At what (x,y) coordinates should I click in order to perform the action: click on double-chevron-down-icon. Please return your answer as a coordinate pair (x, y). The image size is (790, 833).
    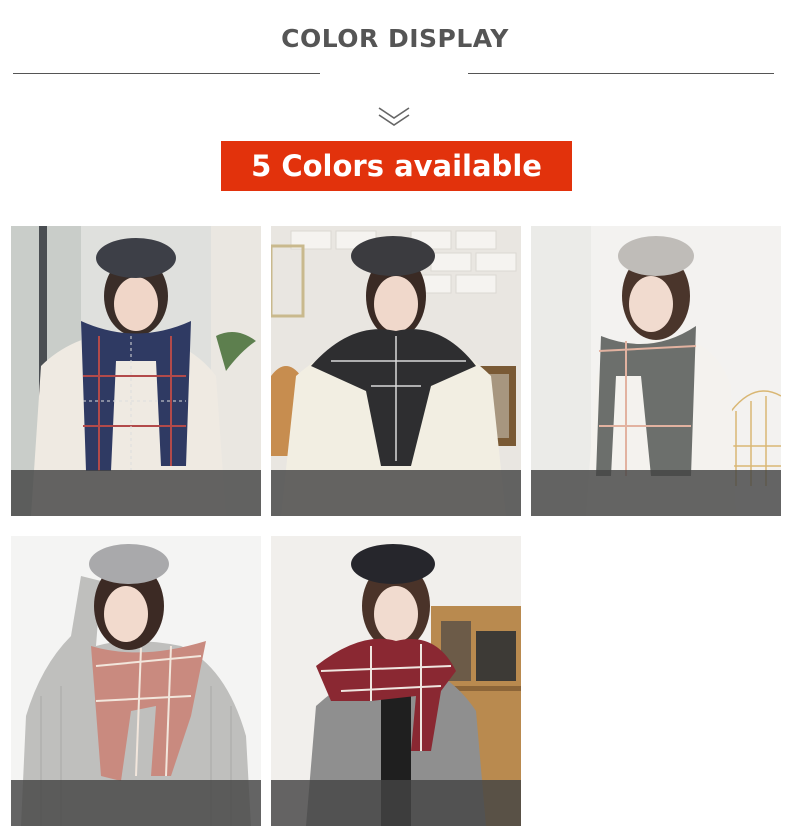
    Looking at the image, I should click on (394, 116).